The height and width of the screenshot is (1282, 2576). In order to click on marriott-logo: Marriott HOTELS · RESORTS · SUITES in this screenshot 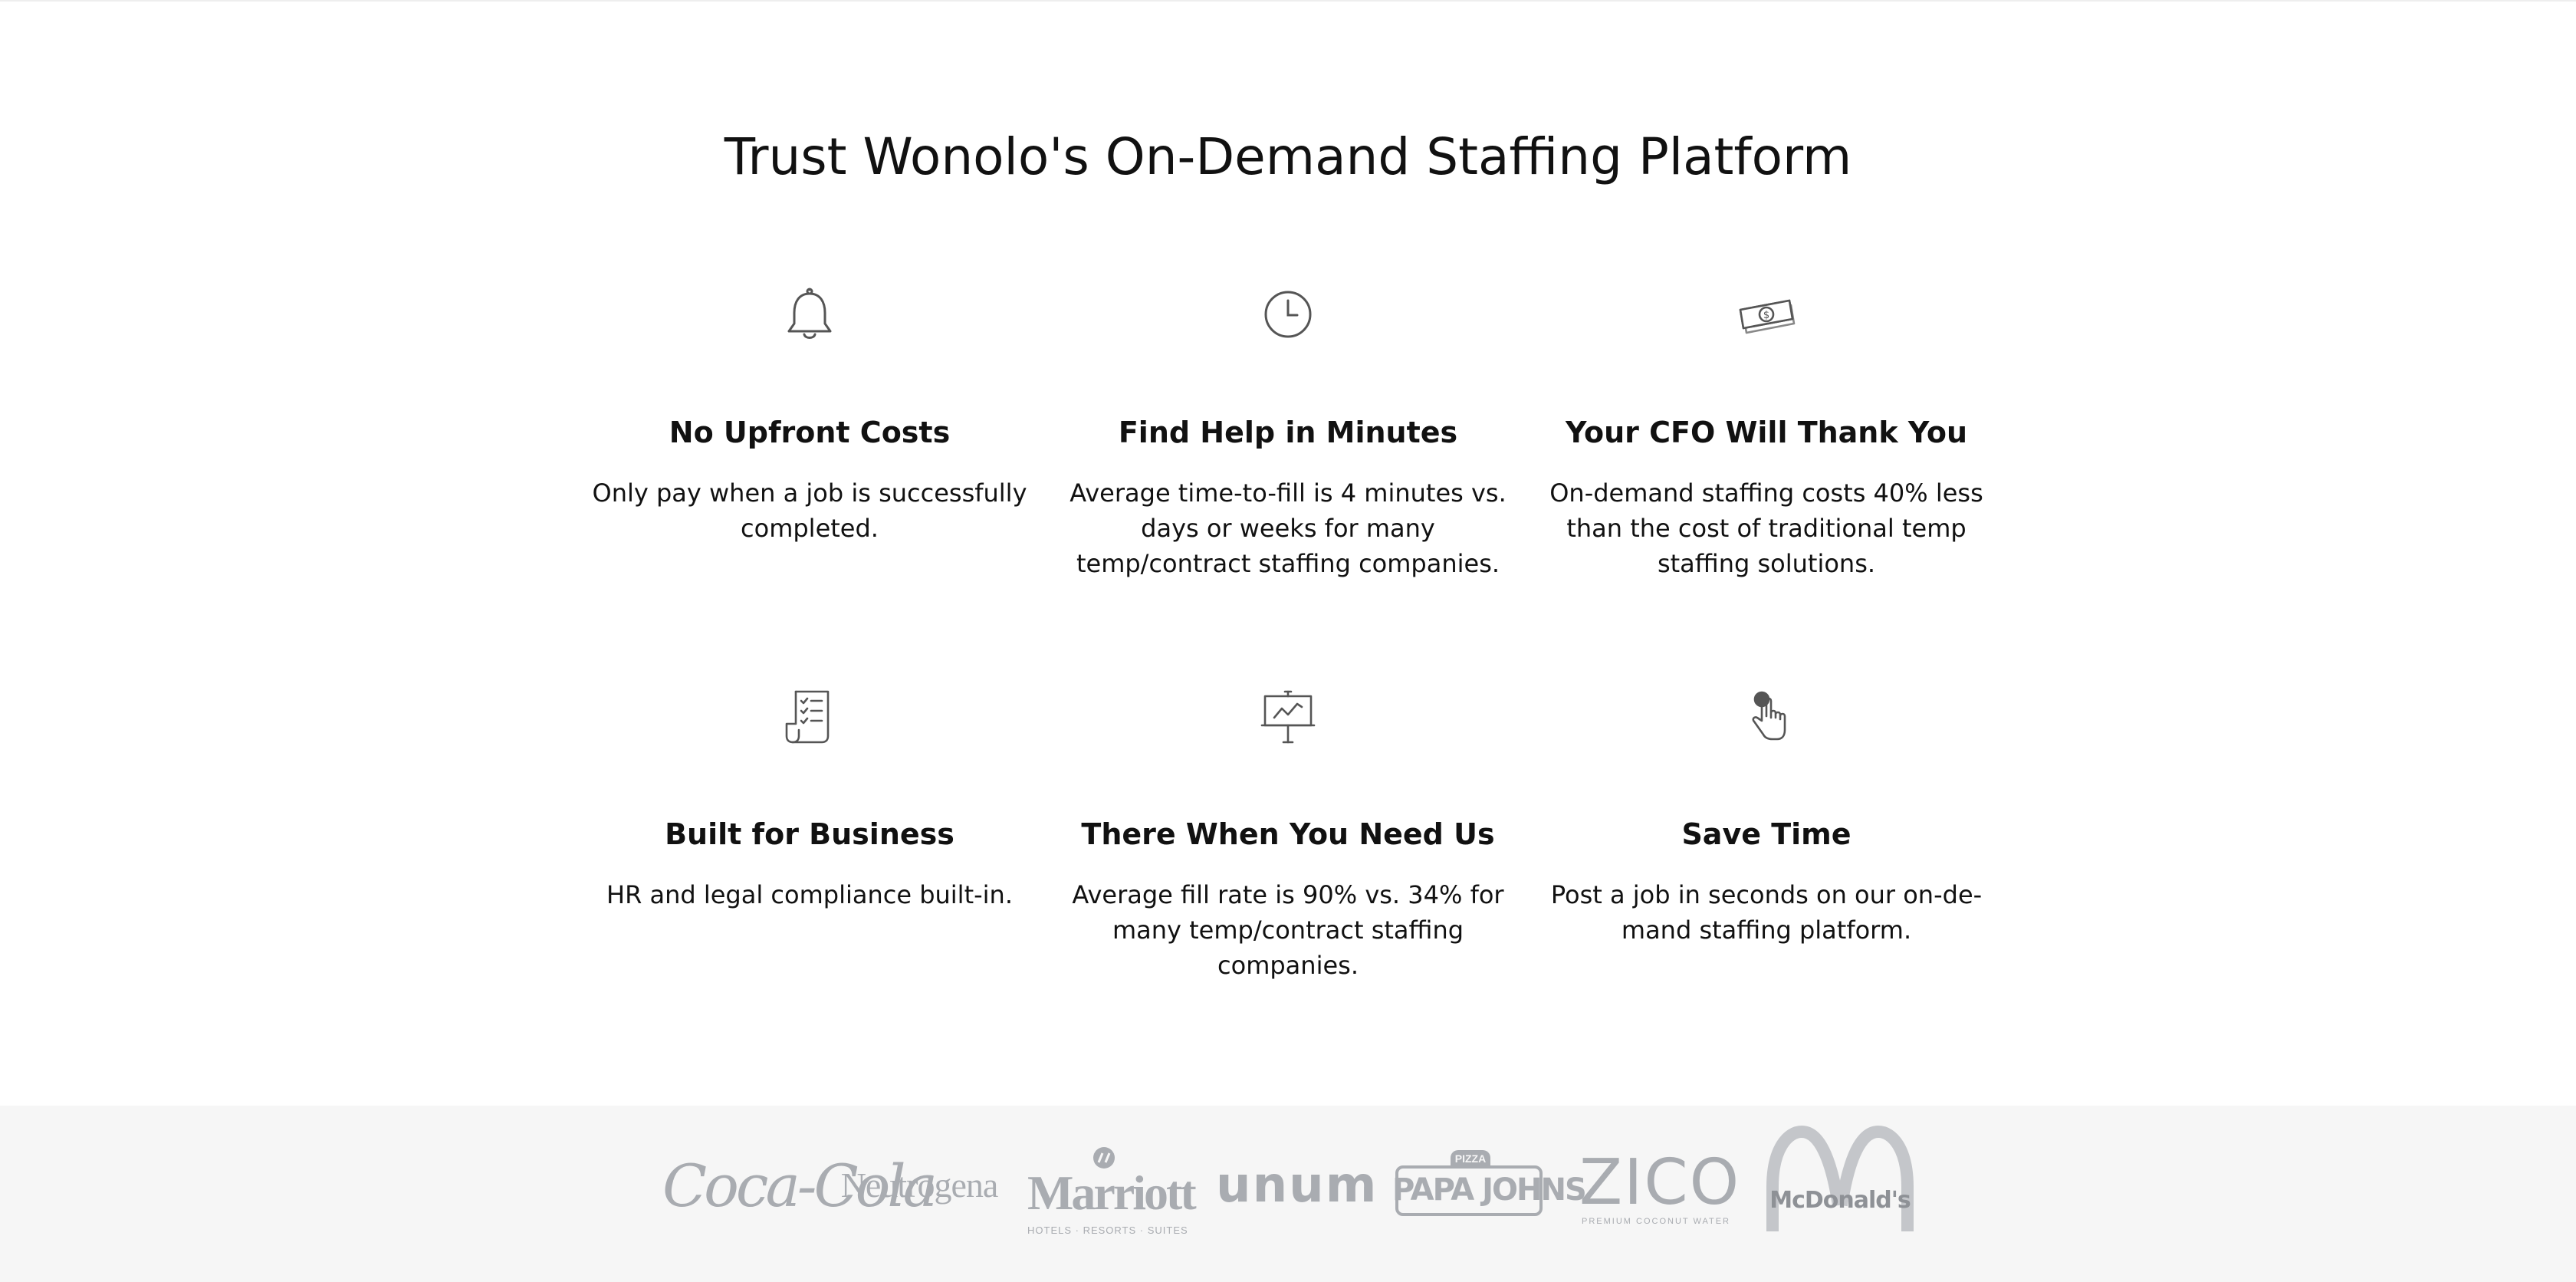, I will do `click(1112, 1199)`.